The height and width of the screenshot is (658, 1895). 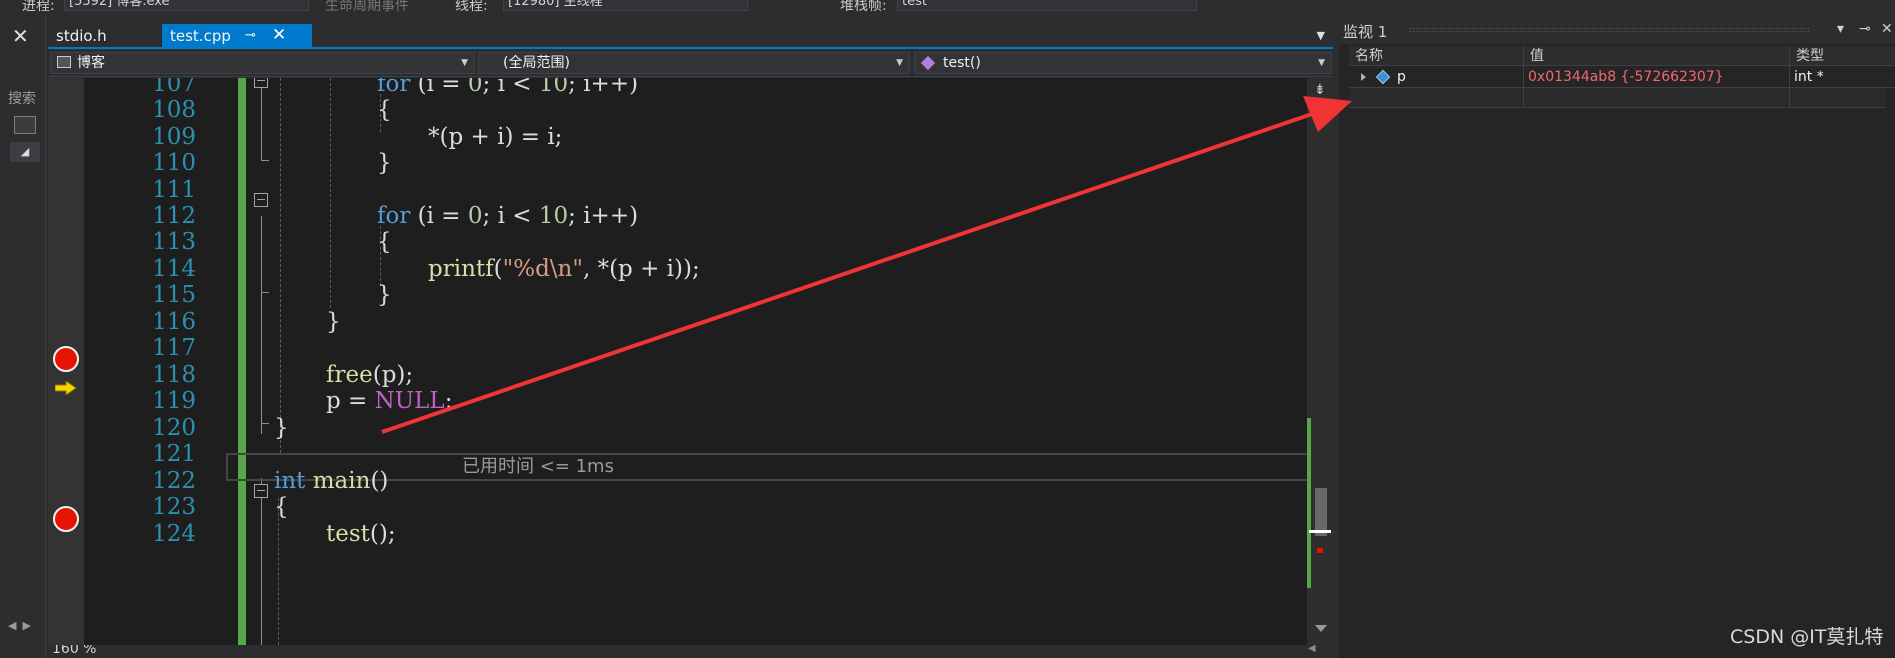 What do you see at coordinates (279, 35) in the screenshot?
I see `close-tab-icon: ✕` at bounding box center [279, 35].